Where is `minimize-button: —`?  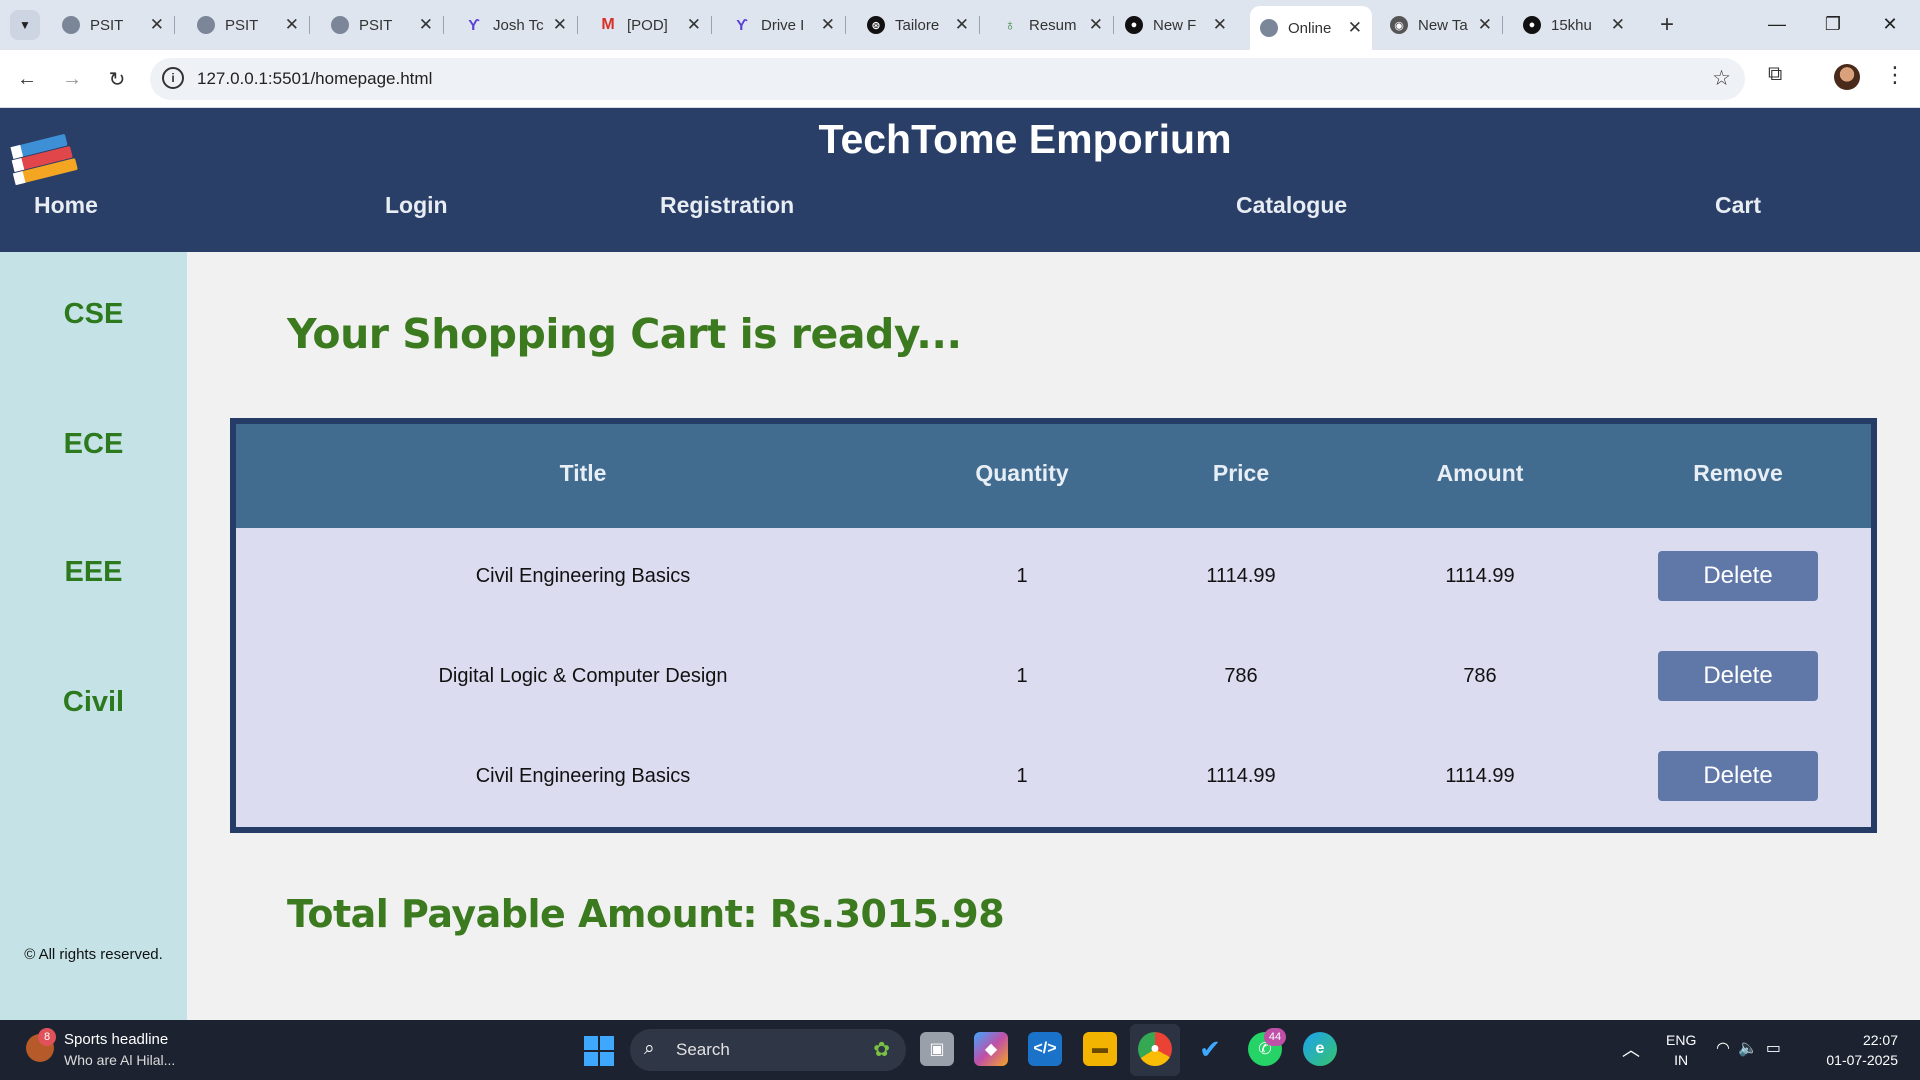
minimize-button: — is located at coordinates (1777, 24).